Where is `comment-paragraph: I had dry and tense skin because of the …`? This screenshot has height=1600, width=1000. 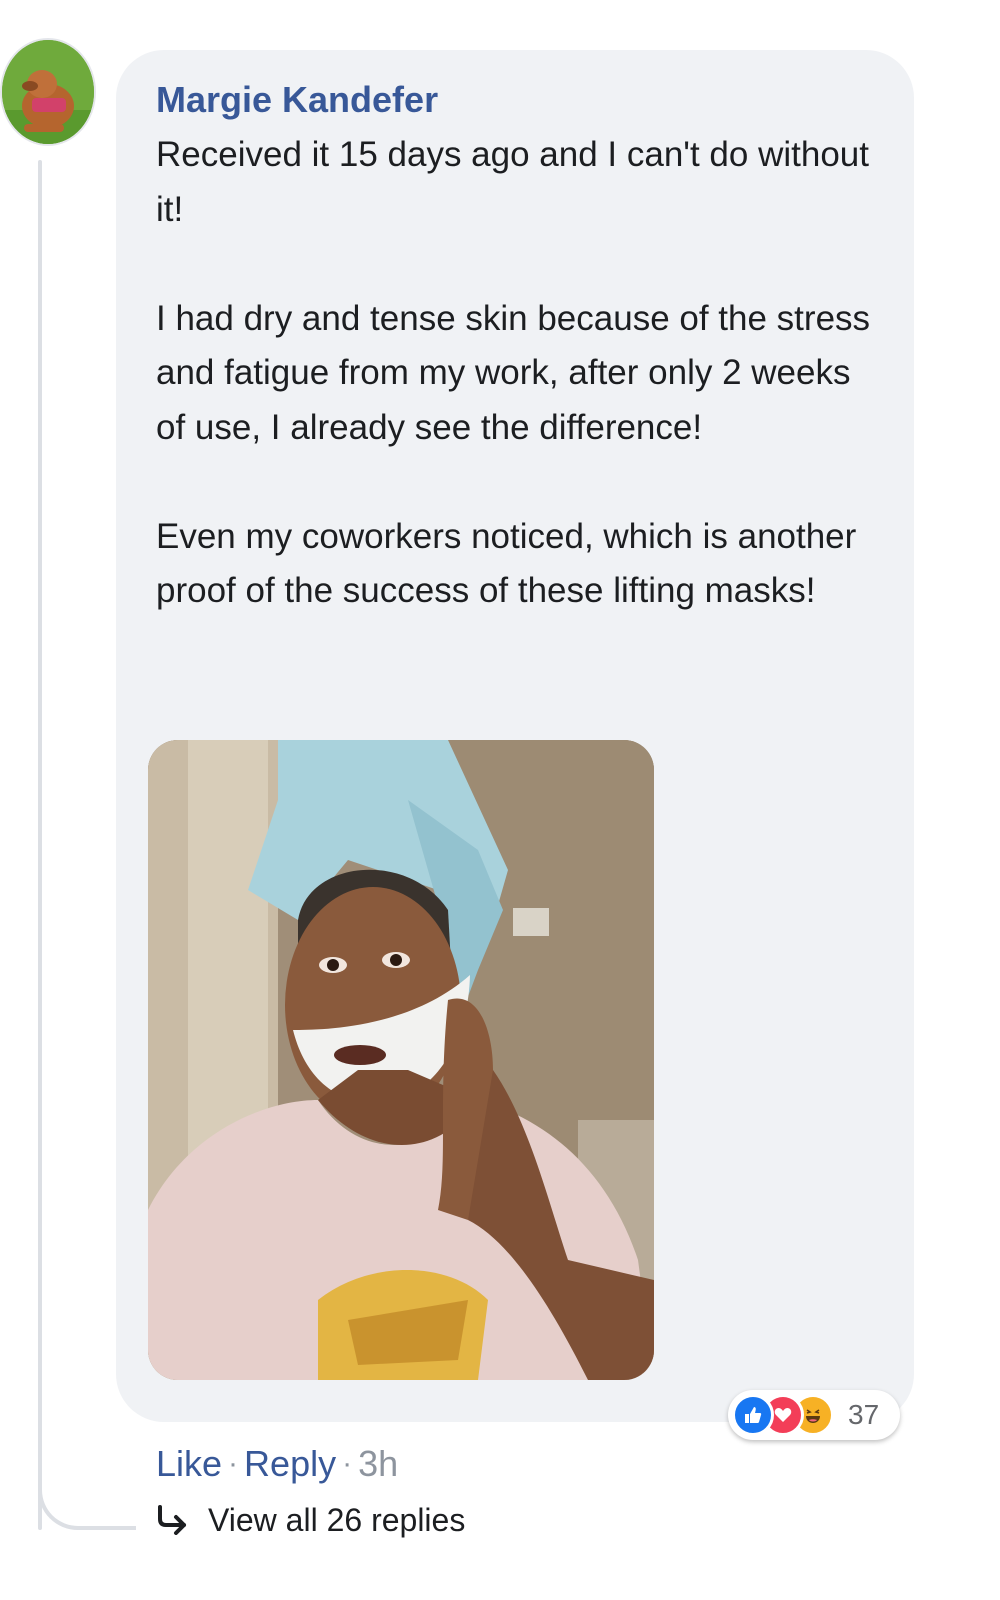 comment-paragraph: I had dry and tense skin because of the … is located at coordinates (513, 372).